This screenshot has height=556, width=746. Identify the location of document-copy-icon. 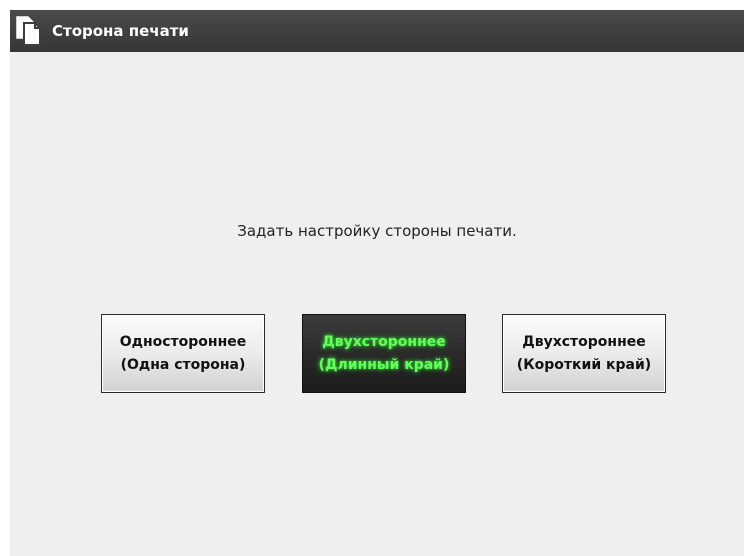
(29, 31).